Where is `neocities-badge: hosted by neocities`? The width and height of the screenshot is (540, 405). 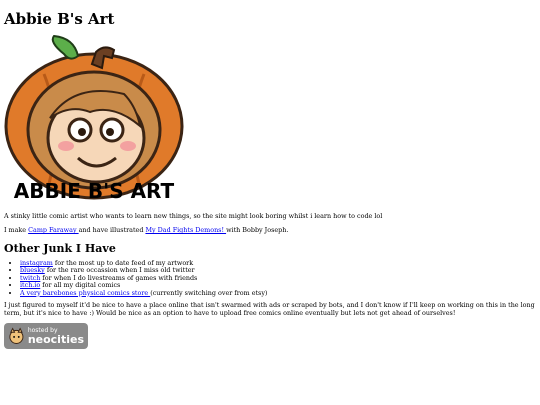
neocities-badge: hosted by neocities is located at coordinates (46, 336).